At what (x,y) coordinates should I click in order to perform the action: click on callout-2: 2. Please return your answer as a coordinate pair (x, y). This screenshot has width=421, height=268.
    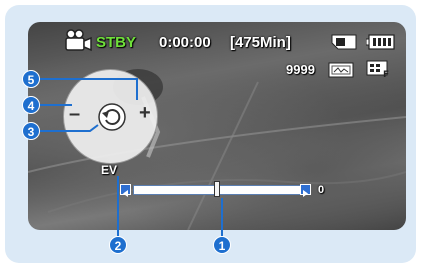
    Looking at the image, I should click on (118, 245).